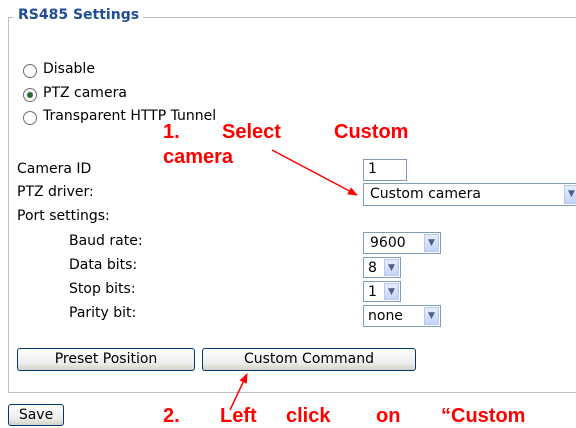  Describe the element at coordinates (293, 280) in the screenshot. I see `annotation-arrows` at that location.